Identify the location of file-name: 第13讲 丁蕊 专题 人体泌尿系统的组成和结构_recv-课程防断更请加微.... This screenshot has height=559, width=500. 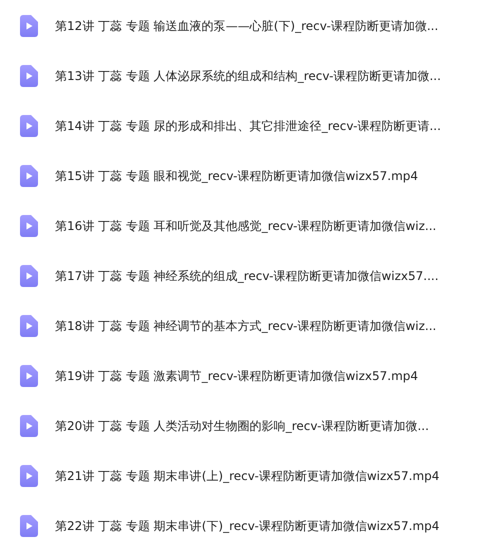
(248, 76).